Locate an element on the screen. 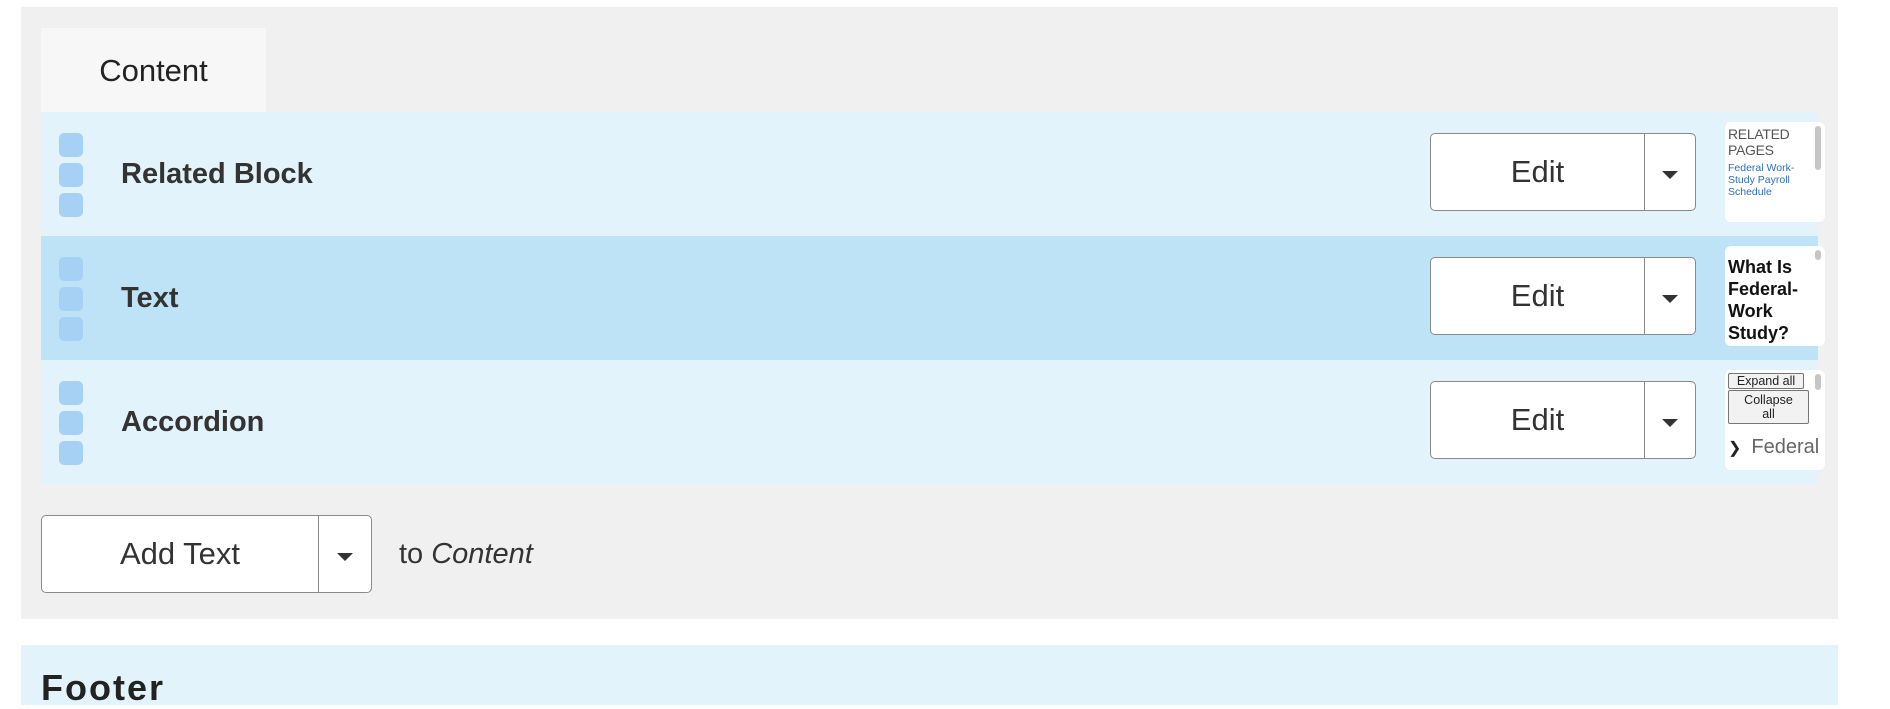 The image size is (1890, 709). to-prefix: to is located at coordinates (411, 553).